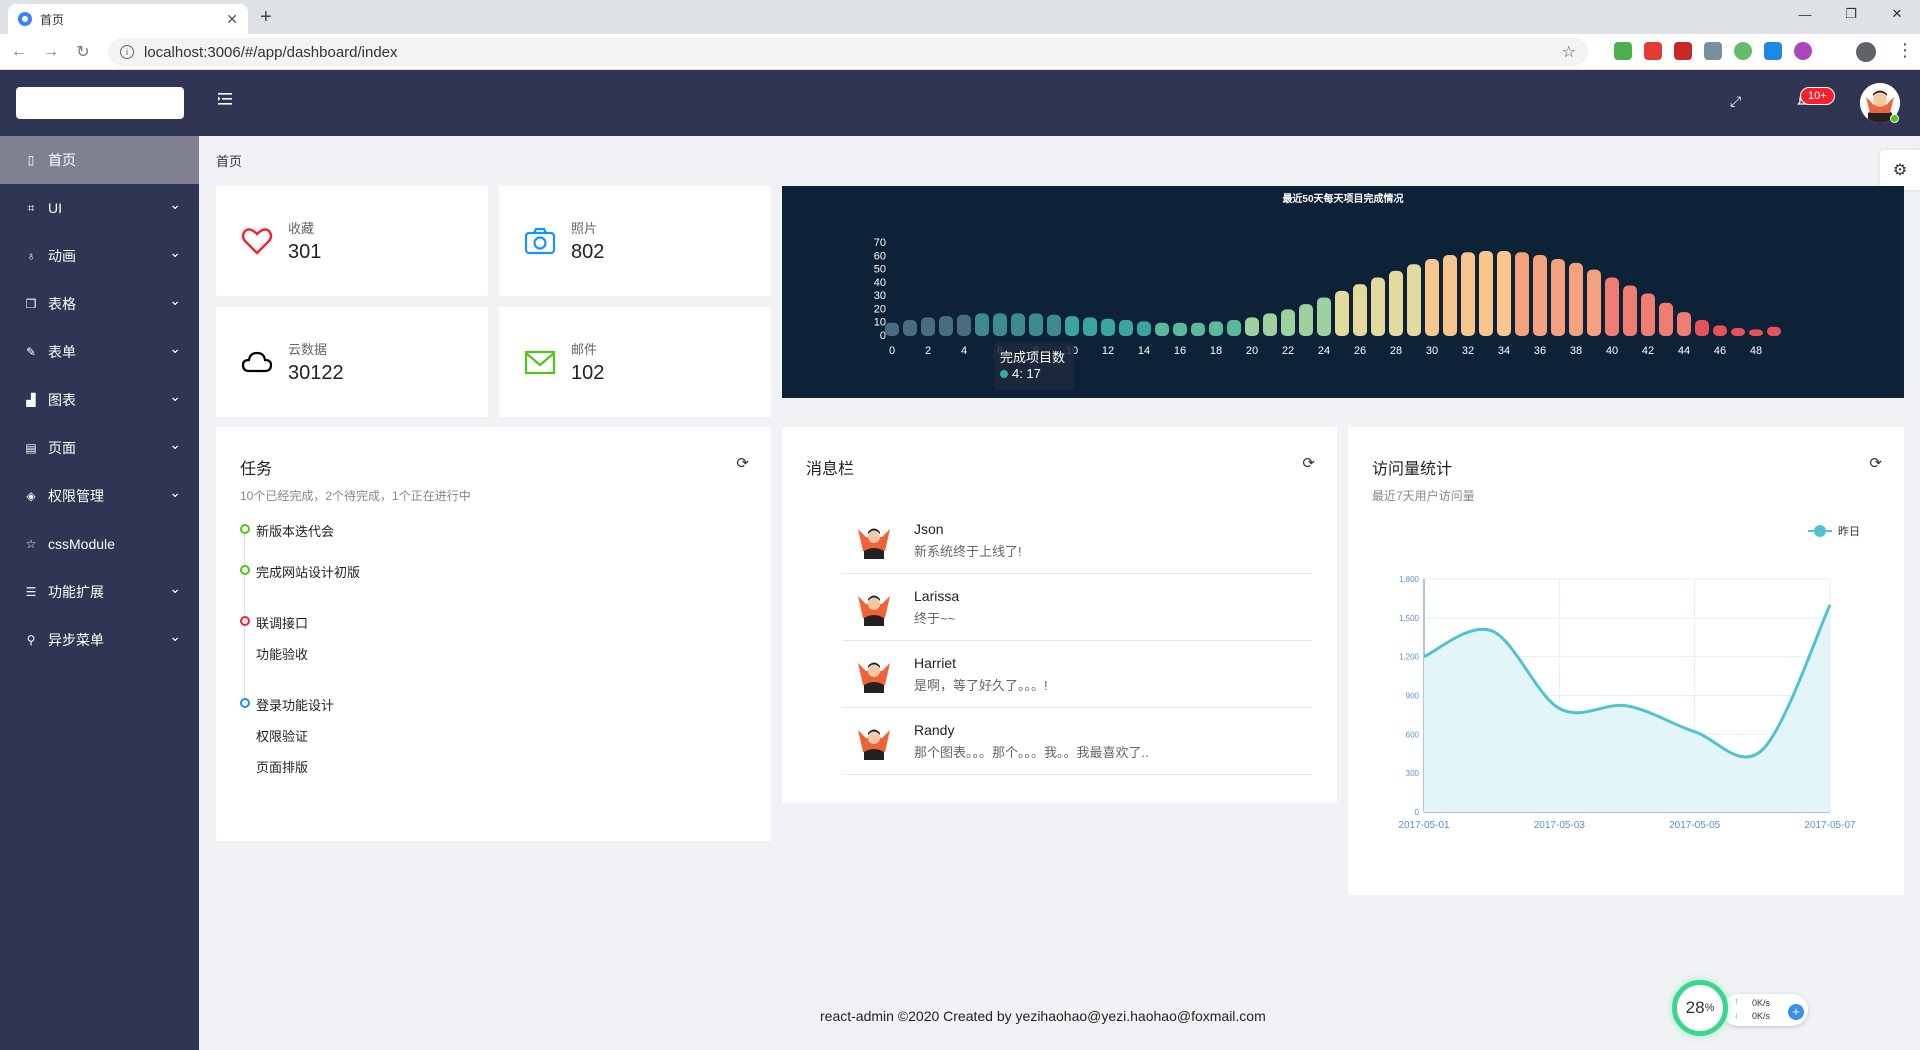 The image size is (1920, 1050). Describe the element at coordinates (257, 241) in the screenshot. I see `heart-icon` at that location.